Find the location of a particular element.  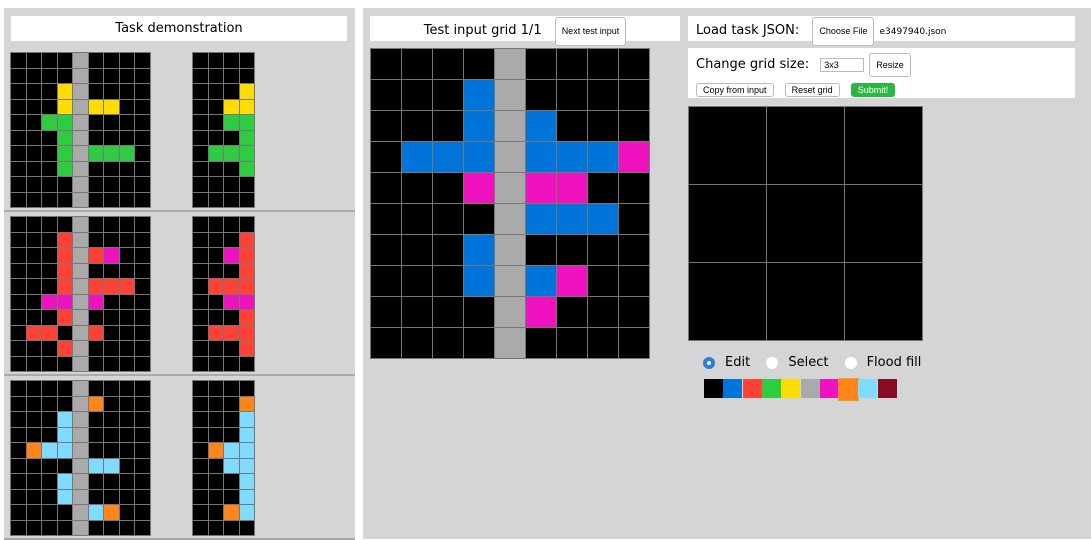

grid-size-input is located at coordinates (842, 65).